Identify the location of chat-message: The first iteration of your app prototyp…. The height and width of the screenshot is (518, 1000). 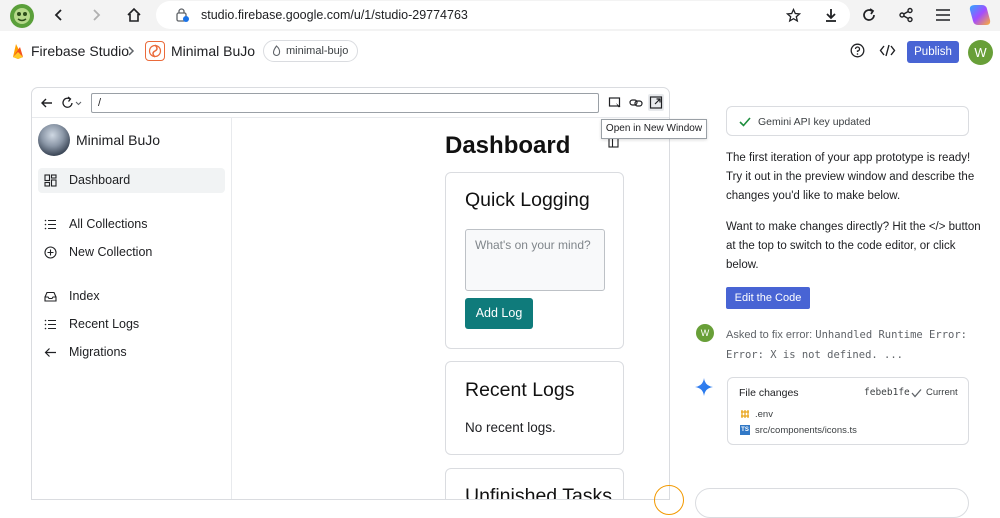
(850, 177).